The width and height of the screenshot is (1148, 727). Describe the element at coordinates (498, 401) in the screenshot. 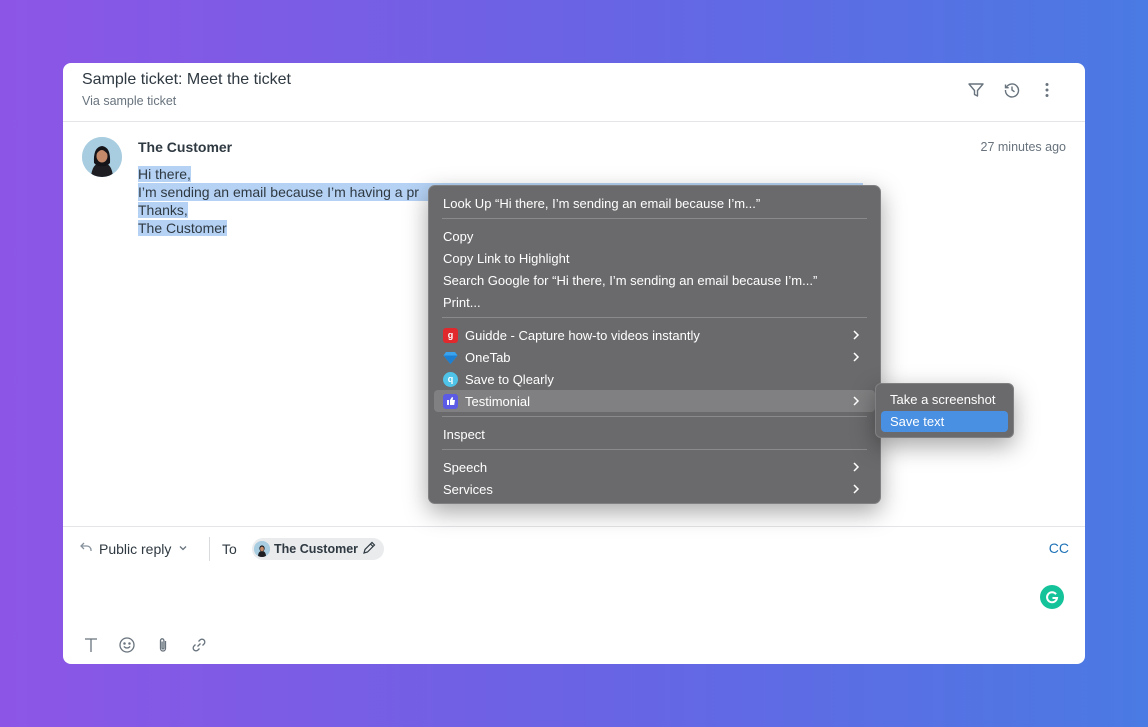

I see `menu-item-label: Testimonial` at that location.